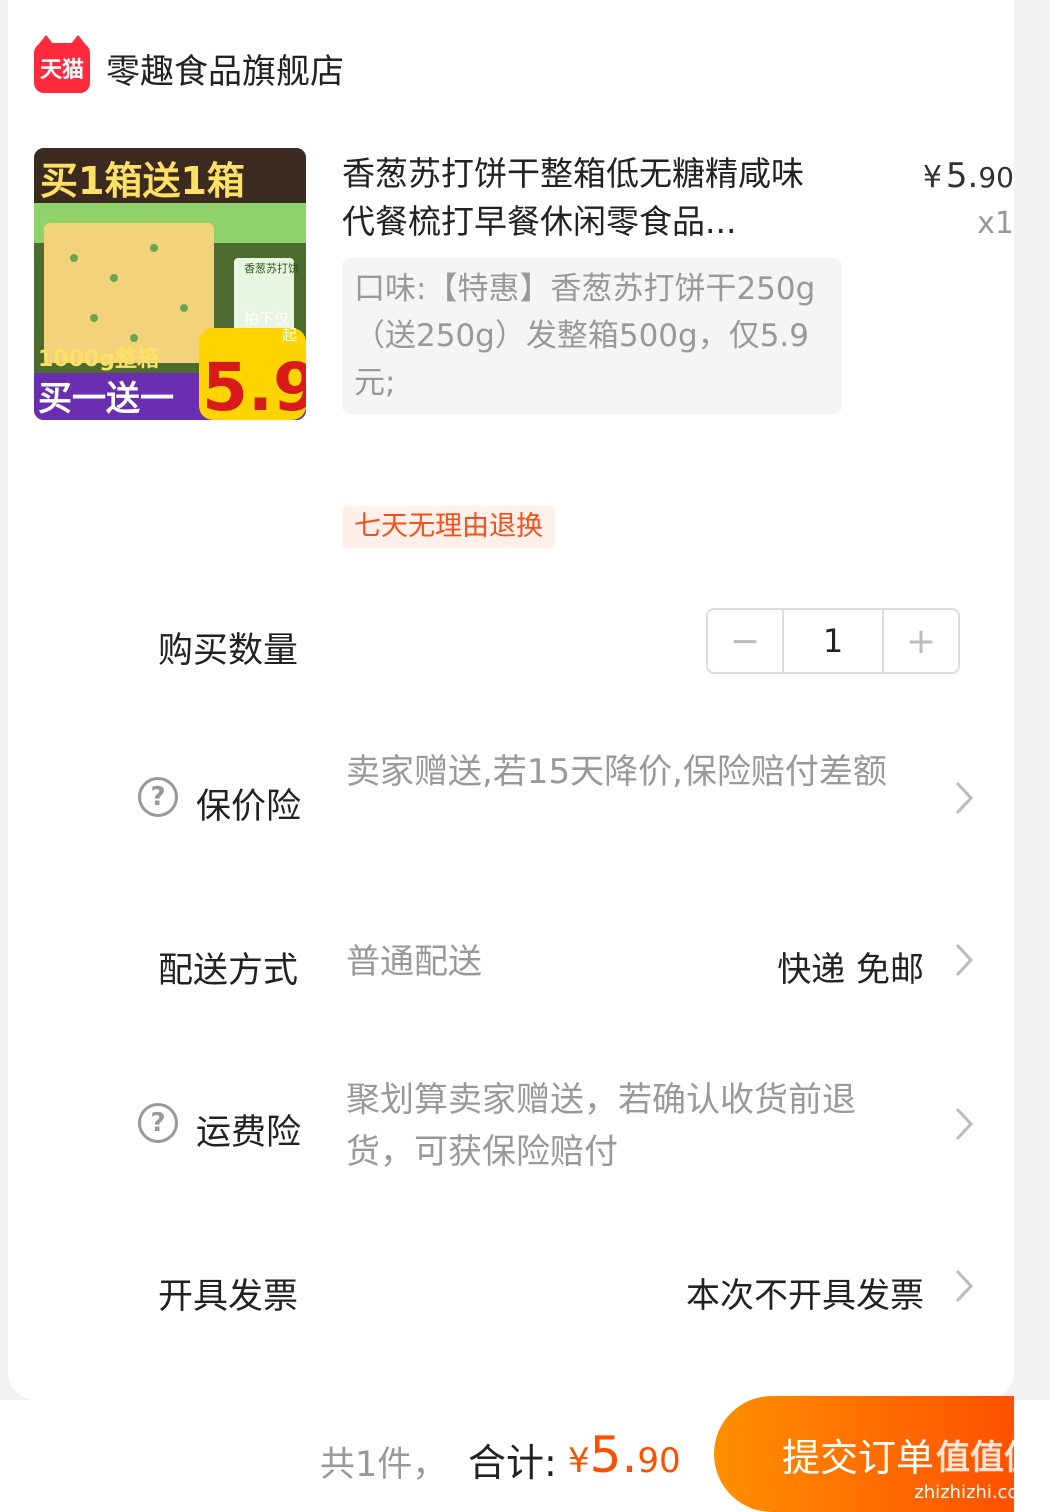 This screenshot has height=1512, width=1050. Describe the element at coordinates (170, 284) in the screenshot. I see `product-image: 买1箱送1箱 拍下仅 起 香葱苏打饼 1000g整箱 买一送一 5.9` at that location.